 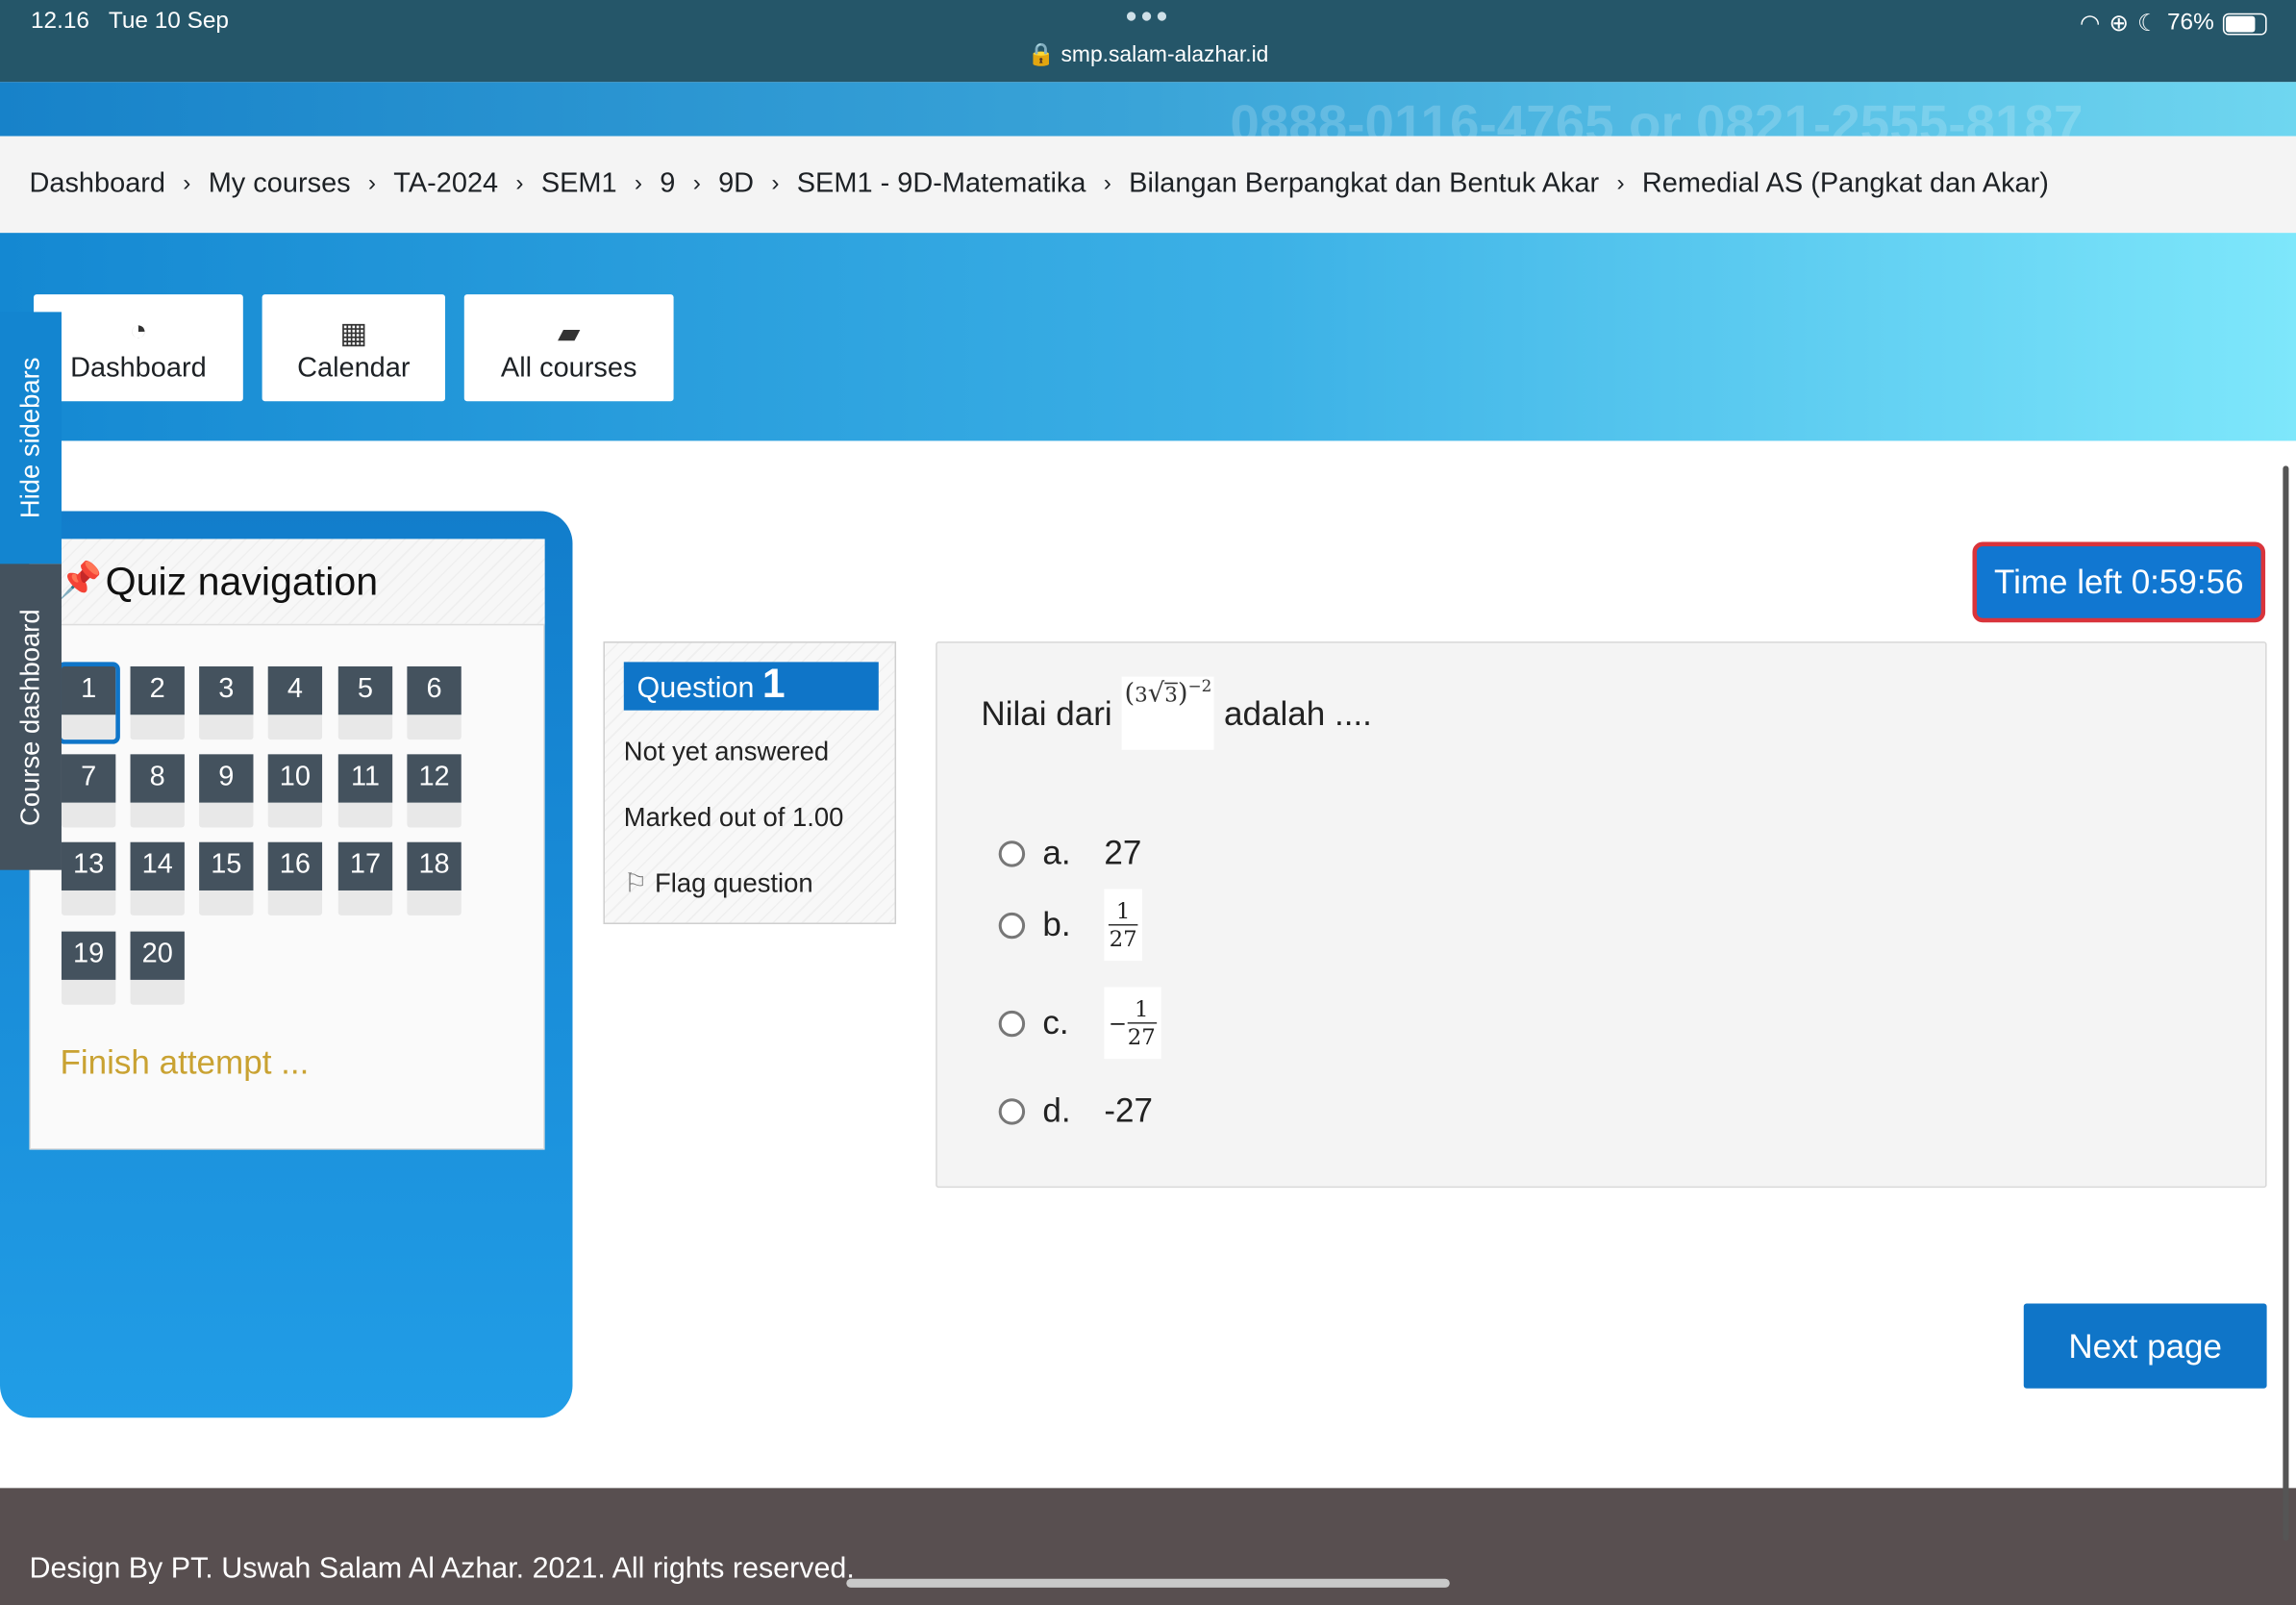 What do you see at coordinates (569, 333) in the screenshot?
I see `book-icon: ▰` at bounding box center [569, 333].